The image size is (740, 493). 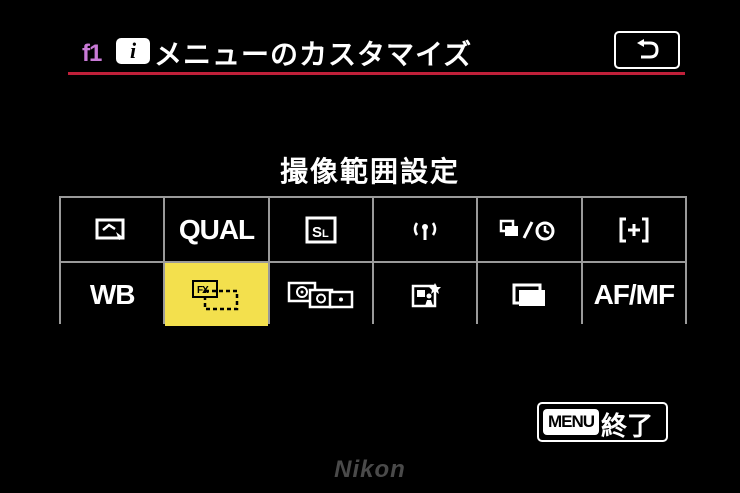 What do you see at coordinates (313, 54) in the screenshot?
I see `page-title: メニューのカスタマイズ` at bounding box center [313, 54].